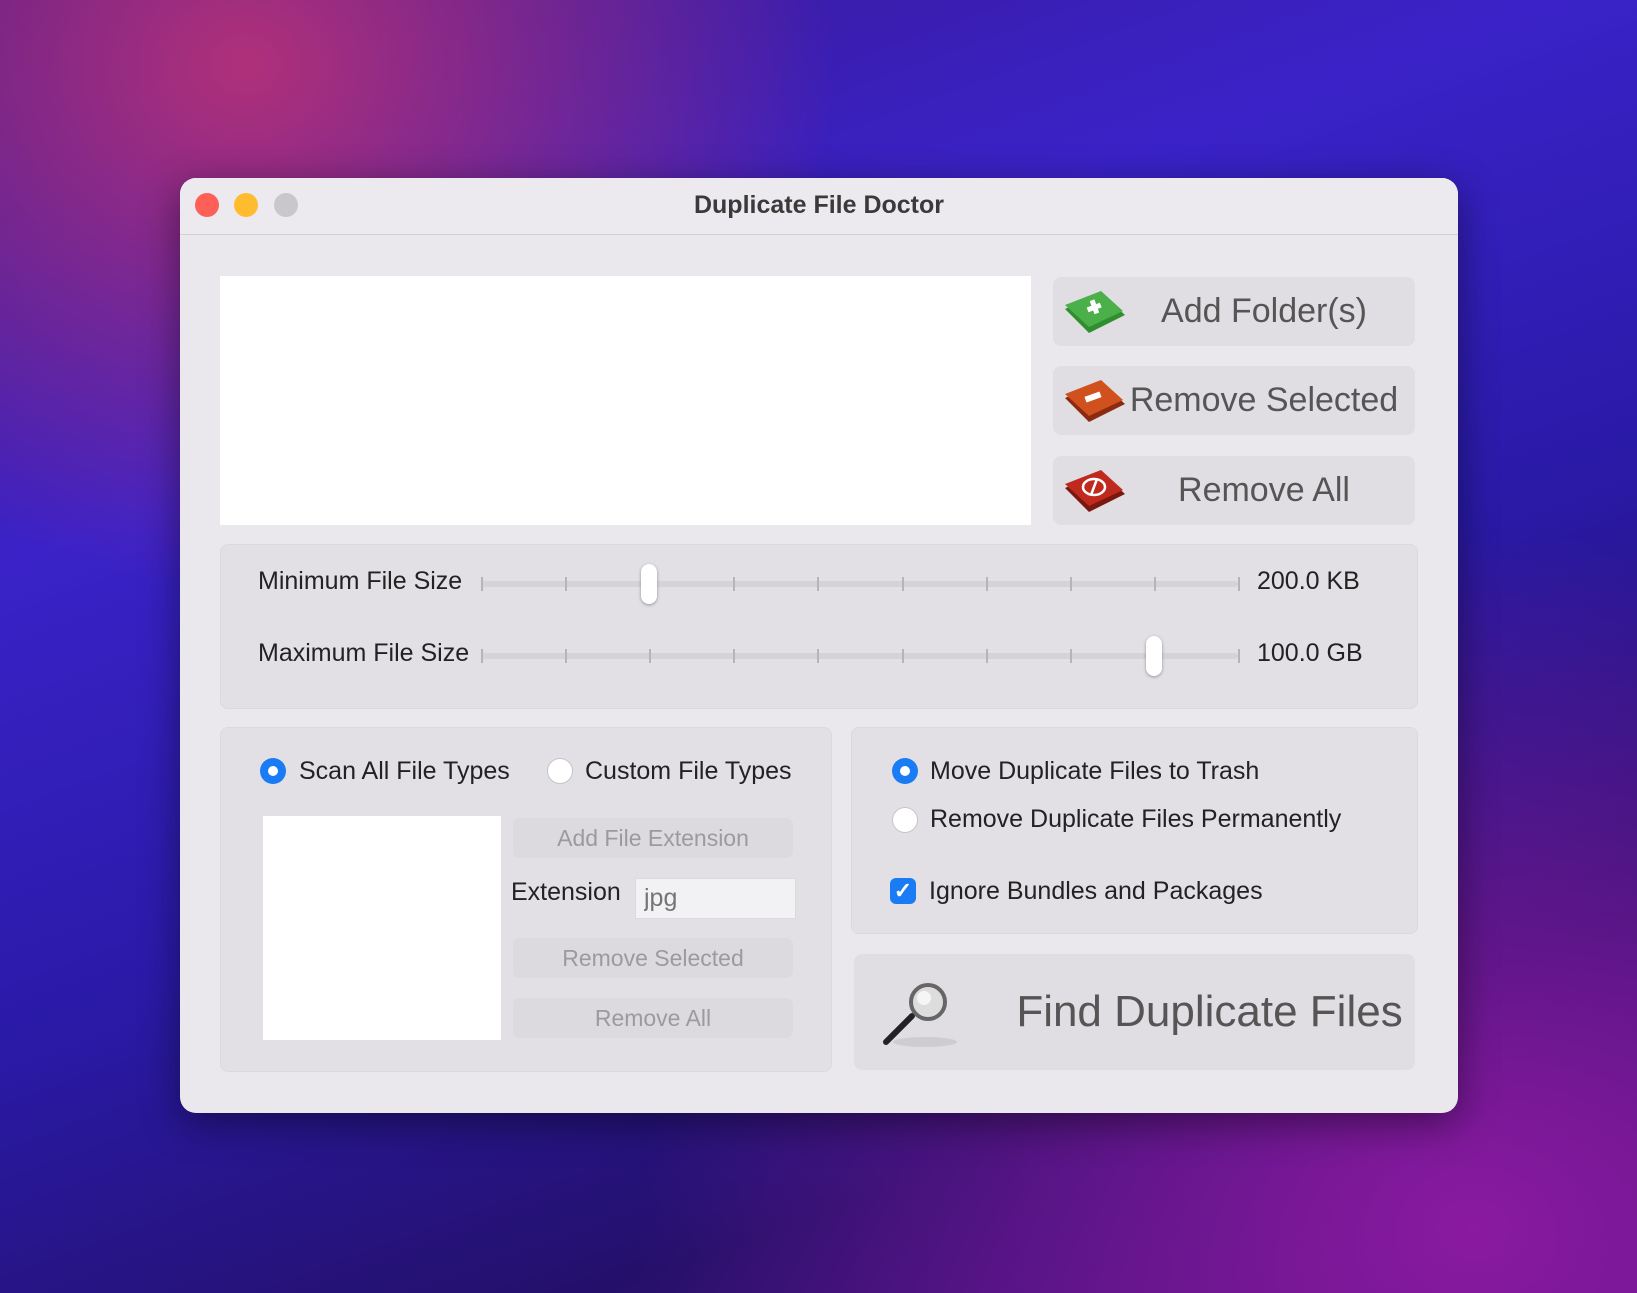 The width and height of the screenshot is (1637, 1293). Describe the element at coordinates (860, 656) in the screenshot. I see `max-size-slider` at that location.